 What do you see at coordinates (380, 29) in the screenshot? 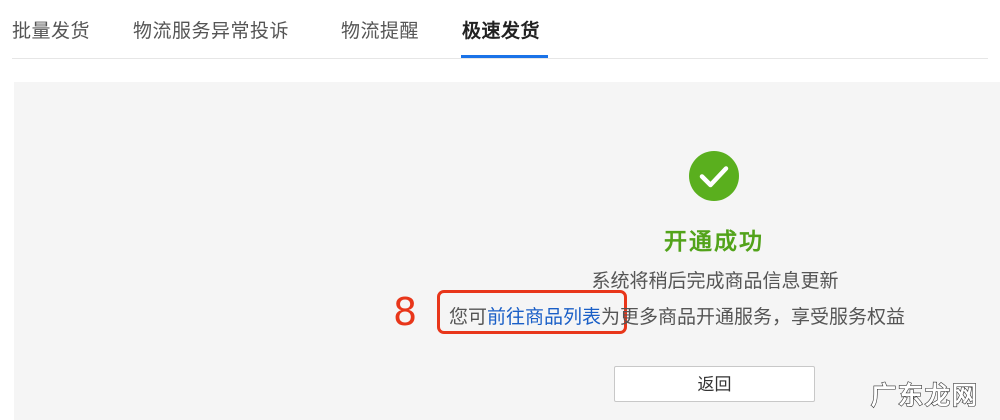
I see `tab-logistics-reminder: 物流提醒` at bounding box center [380, 29].